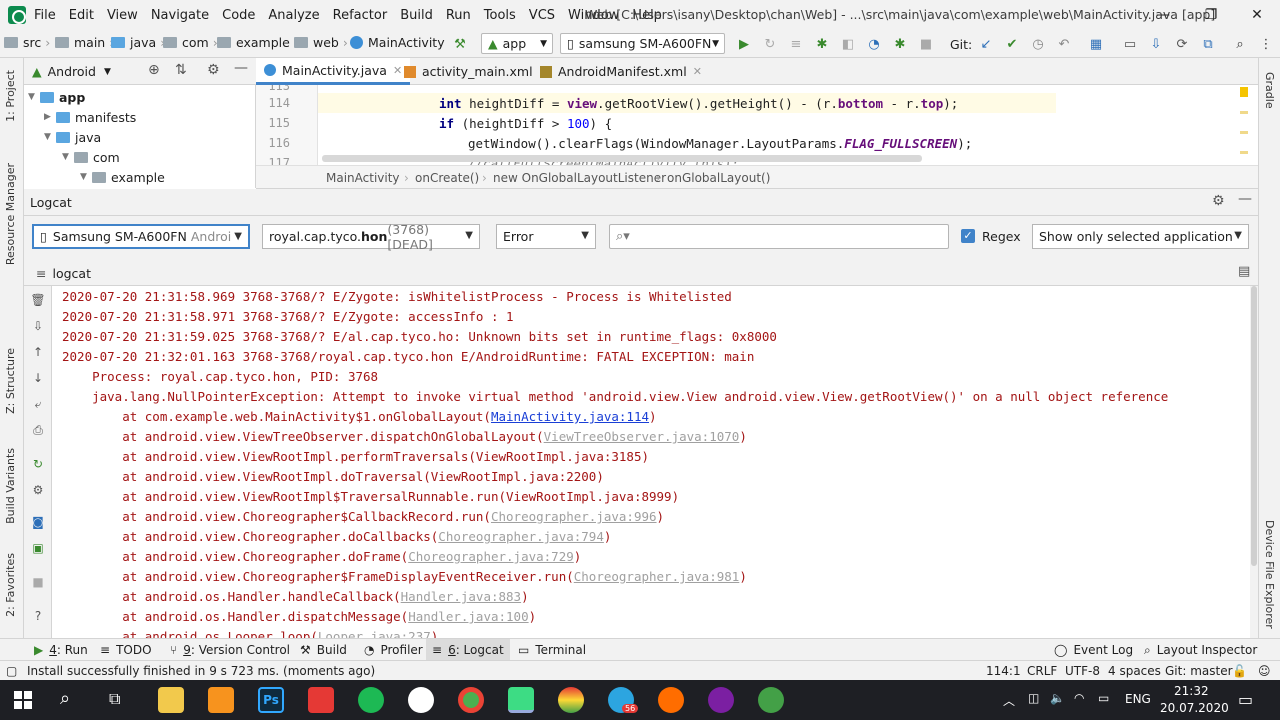 This screenshot has height=720, width=1280. Describe the element at coordinates (1003, 671) in the screenshot. I see `caret-position: 114:1` at that location.